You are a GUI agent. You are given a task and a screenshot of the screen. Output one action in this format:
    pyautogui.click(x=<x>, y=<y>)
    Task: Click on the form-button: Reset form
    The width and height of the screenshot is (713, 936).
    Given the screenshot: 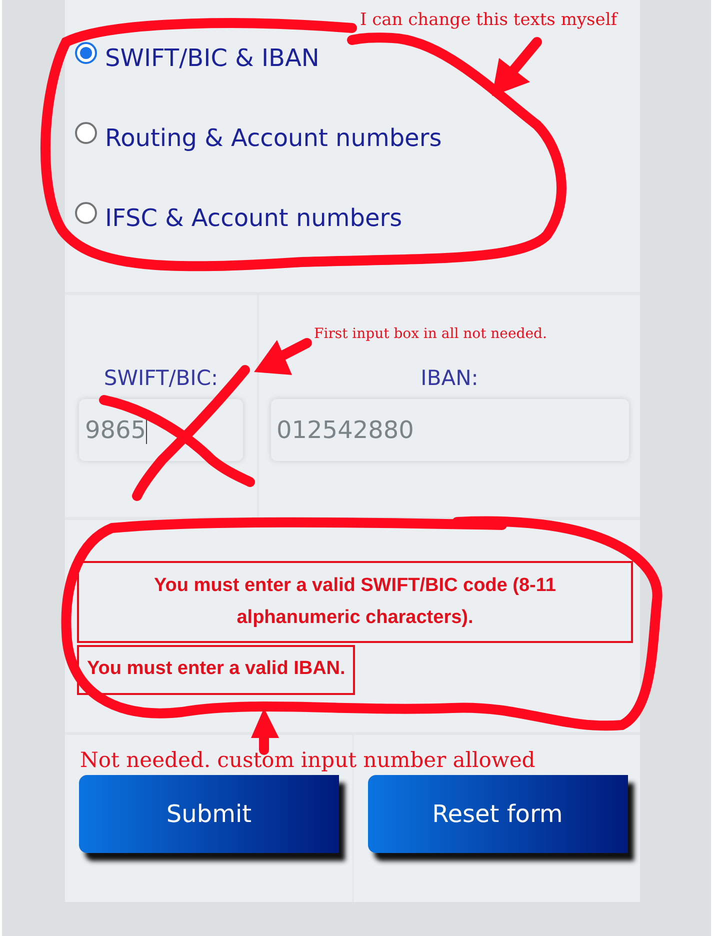 What is the action you would take?
    pyautogui.click(x=498, y=814)
    